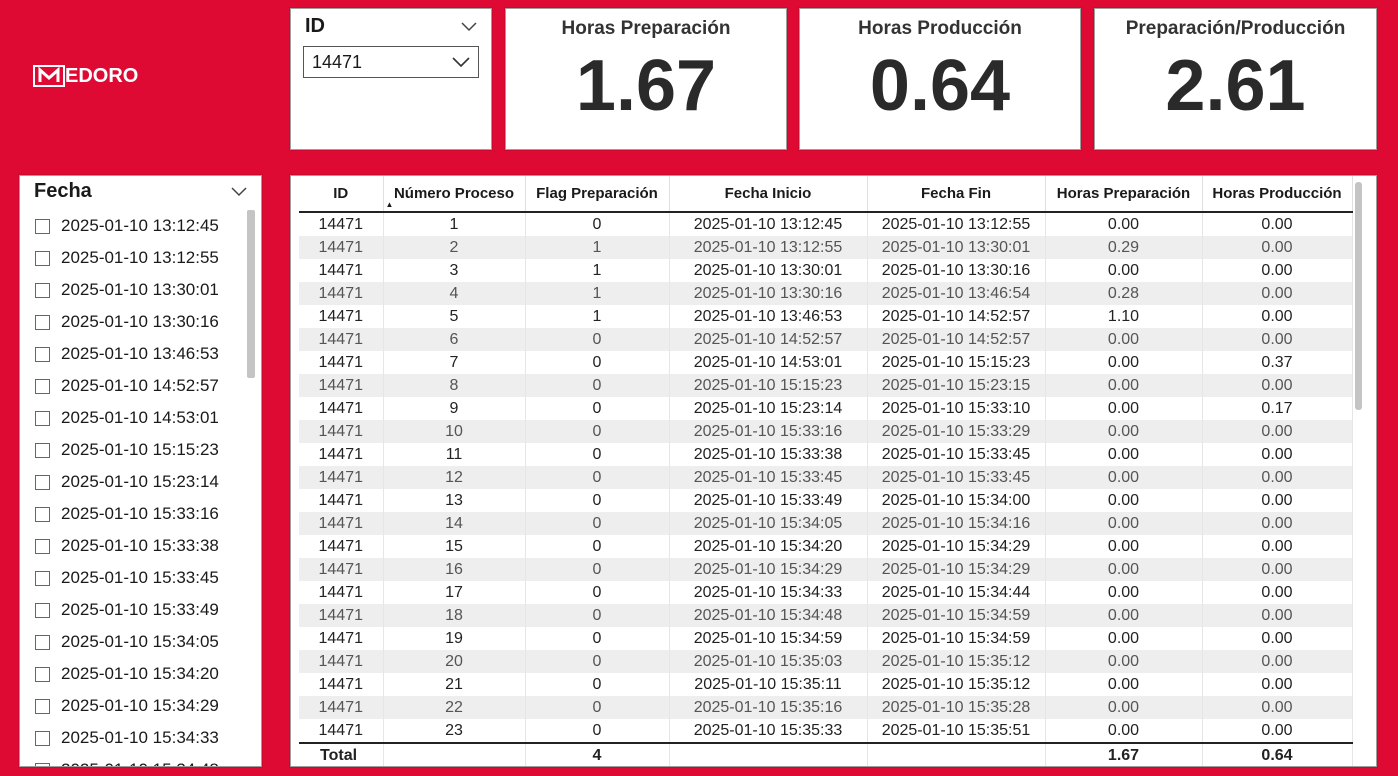 Image resolution: width=1398 pixels, height=776 pixels. I want to click on fecha-item: 2025-01-10 15:34:05, so click(134, 642).